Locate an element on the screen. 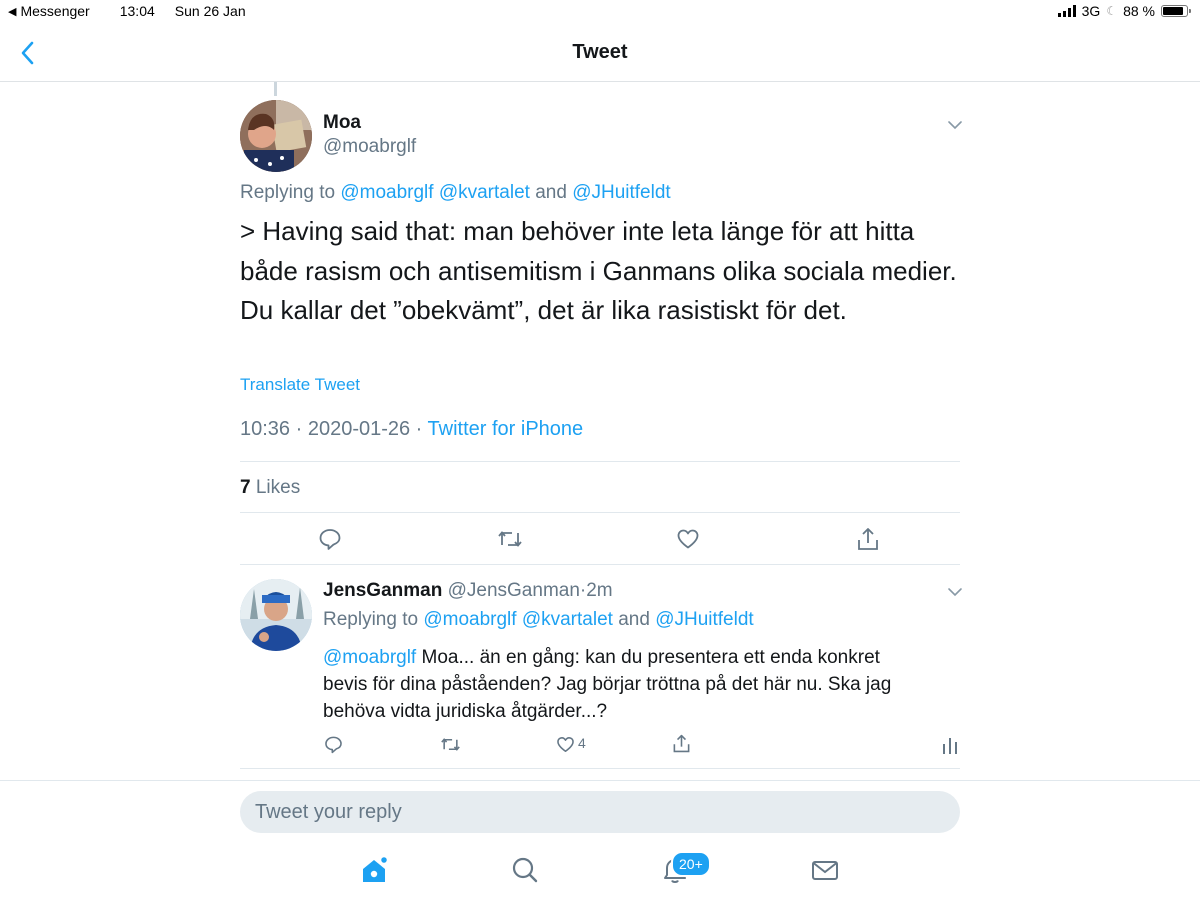 Image resolution: width=1200 pixels, height=900 pixels. reply-header: JensGanman @JensGanman·2m is located at coordinates (468, 591).